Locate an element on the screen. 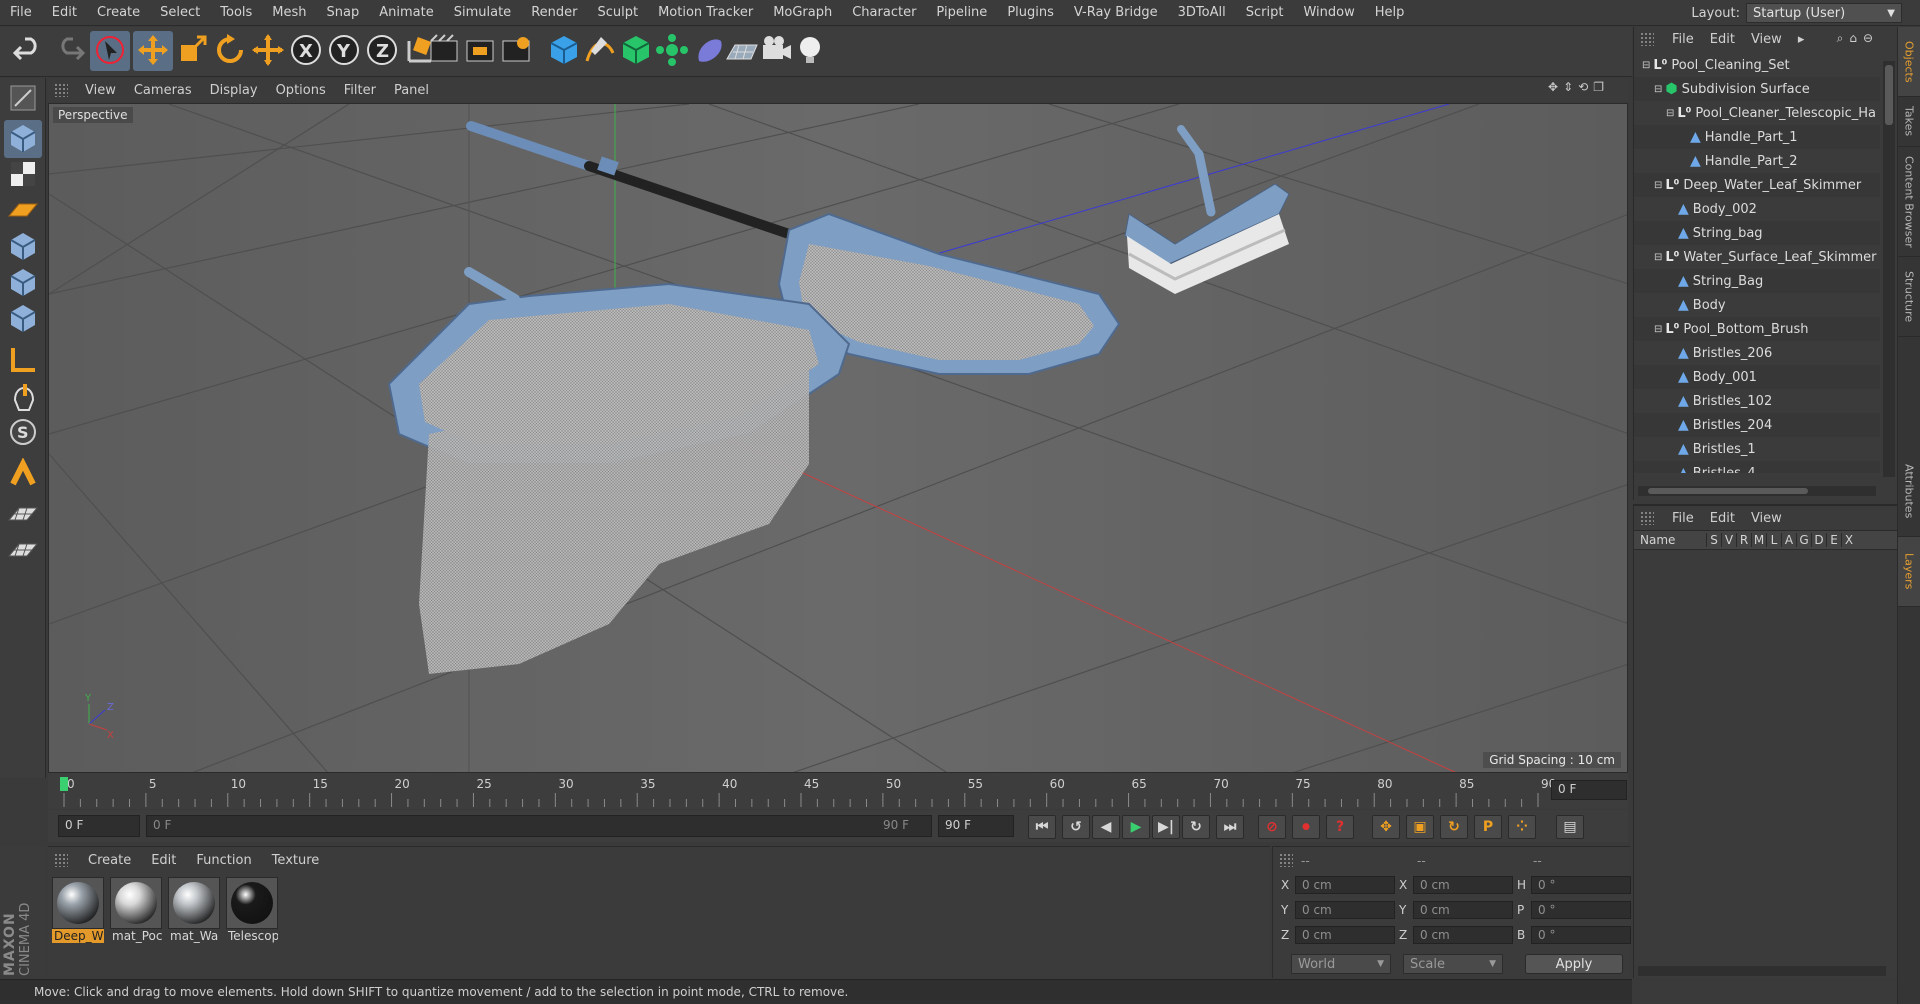 The height and width of the screenshot is (1004, 1920). object-tree-row: ⊟ L⁰ Pool_Cleaning_Set is located at coordinates (1757, 65).